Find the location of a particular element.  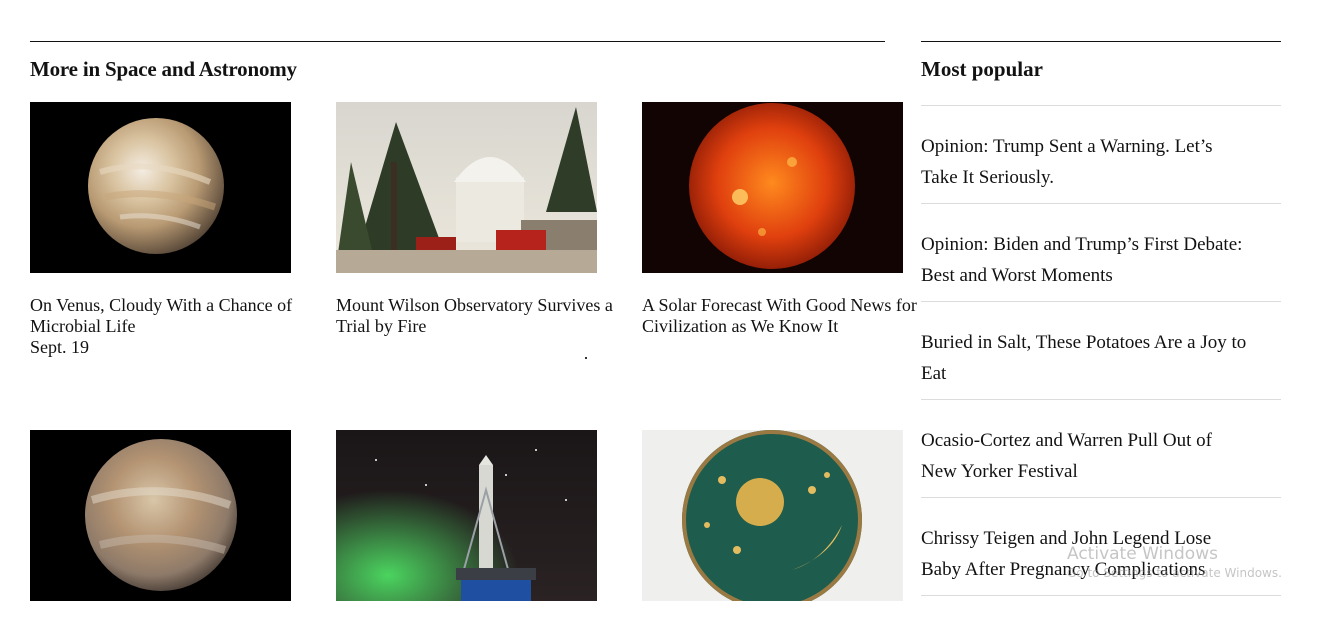

sun-image is located at coordinates (772, 187).